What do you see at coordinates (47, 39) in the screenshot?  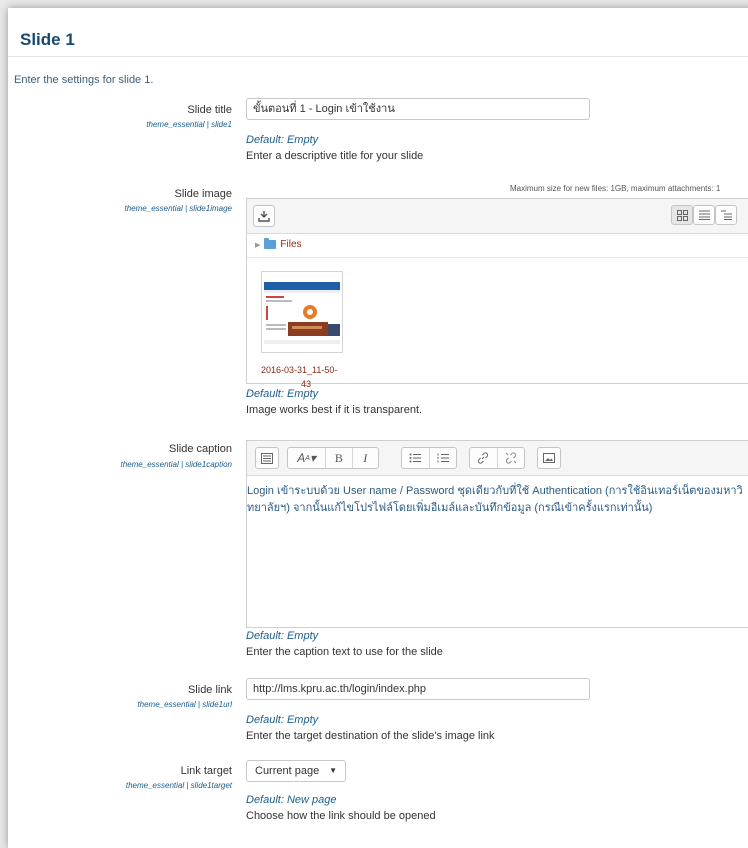 I see `section-title: Slide 1` at bounding box center [47, 39].